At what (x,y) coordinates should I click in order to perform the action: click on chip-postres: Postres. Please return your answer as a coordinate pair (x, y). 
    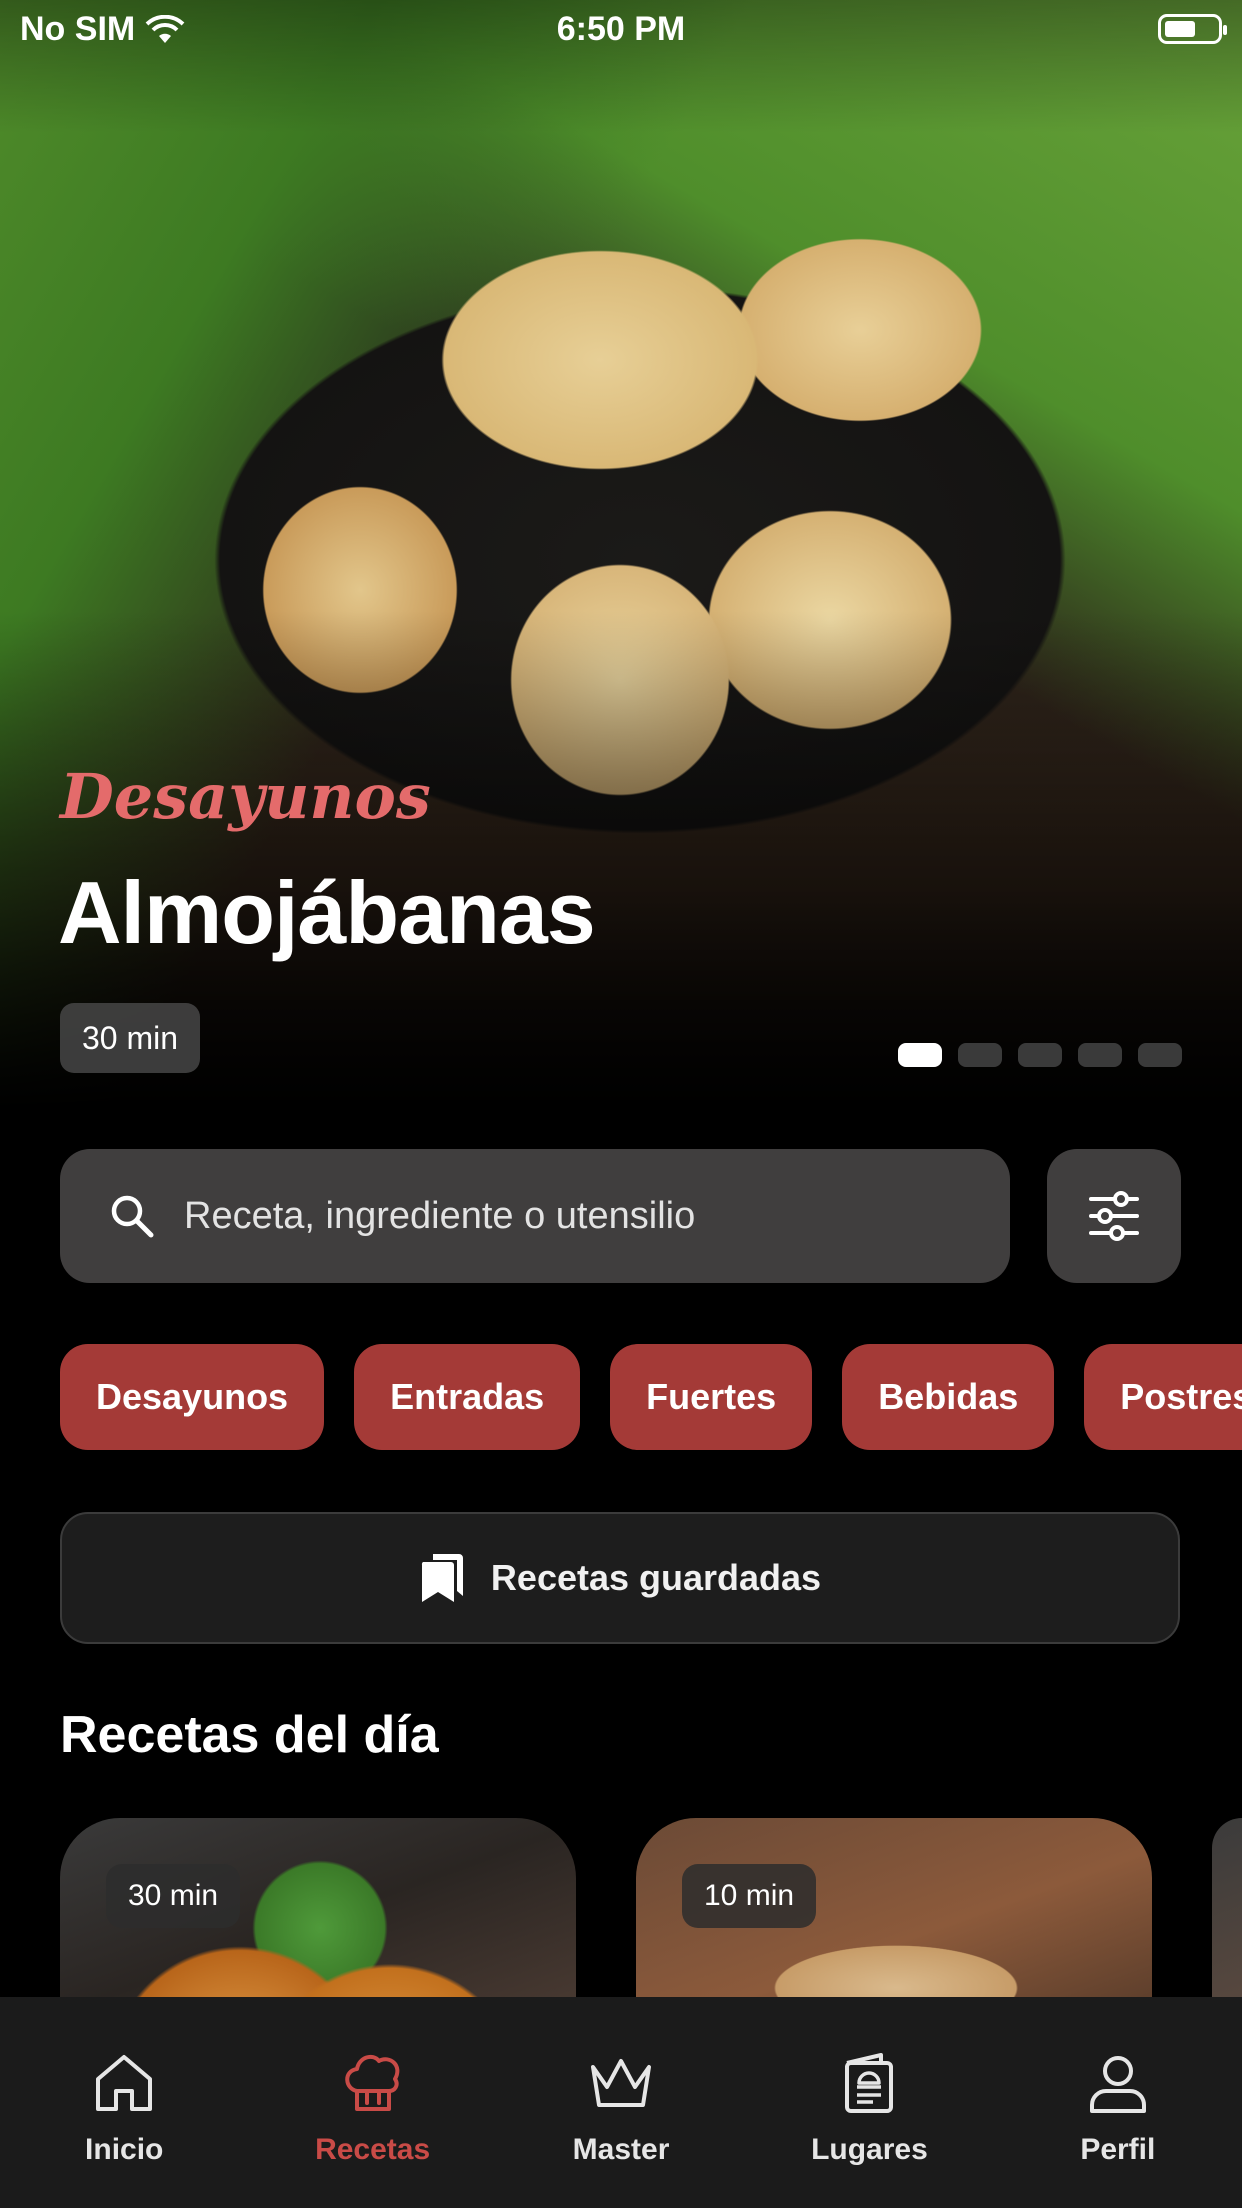
    Looking at the image, I should click on (1163, 1397).